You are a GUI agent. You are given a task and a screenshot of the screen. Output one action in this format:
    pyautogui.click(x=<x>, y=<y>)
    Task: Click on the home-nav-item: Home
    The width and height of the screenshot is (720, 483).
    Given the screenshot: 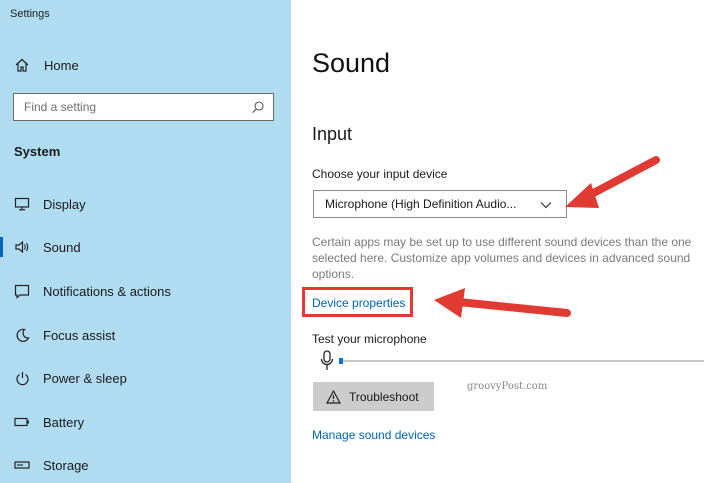 What is the action you would take?
    pyautogui.click(x=46, y=65)
    